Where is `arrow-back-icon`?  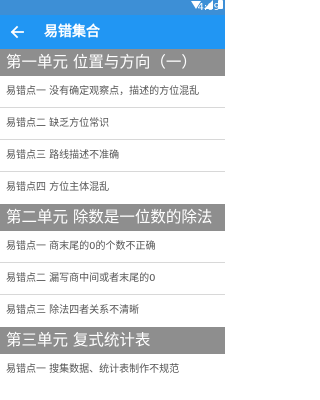 arrow-back-icon is located at coordinates (17, 32).